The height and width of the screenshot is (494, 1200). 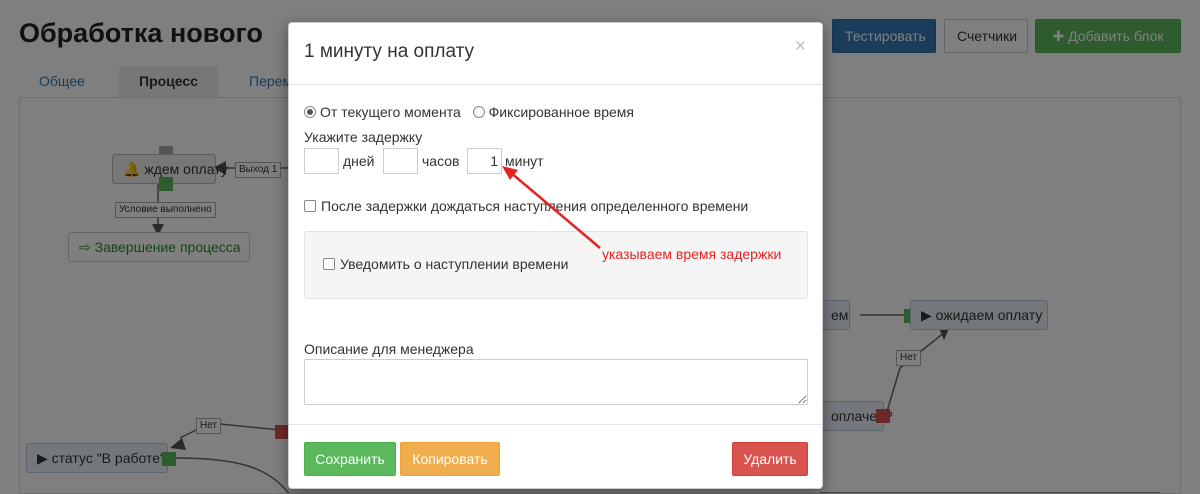 What do you see at coordinates (359, 161) in the screenshot?
I see `days-unit: дней` at bounding box center [359, 161].